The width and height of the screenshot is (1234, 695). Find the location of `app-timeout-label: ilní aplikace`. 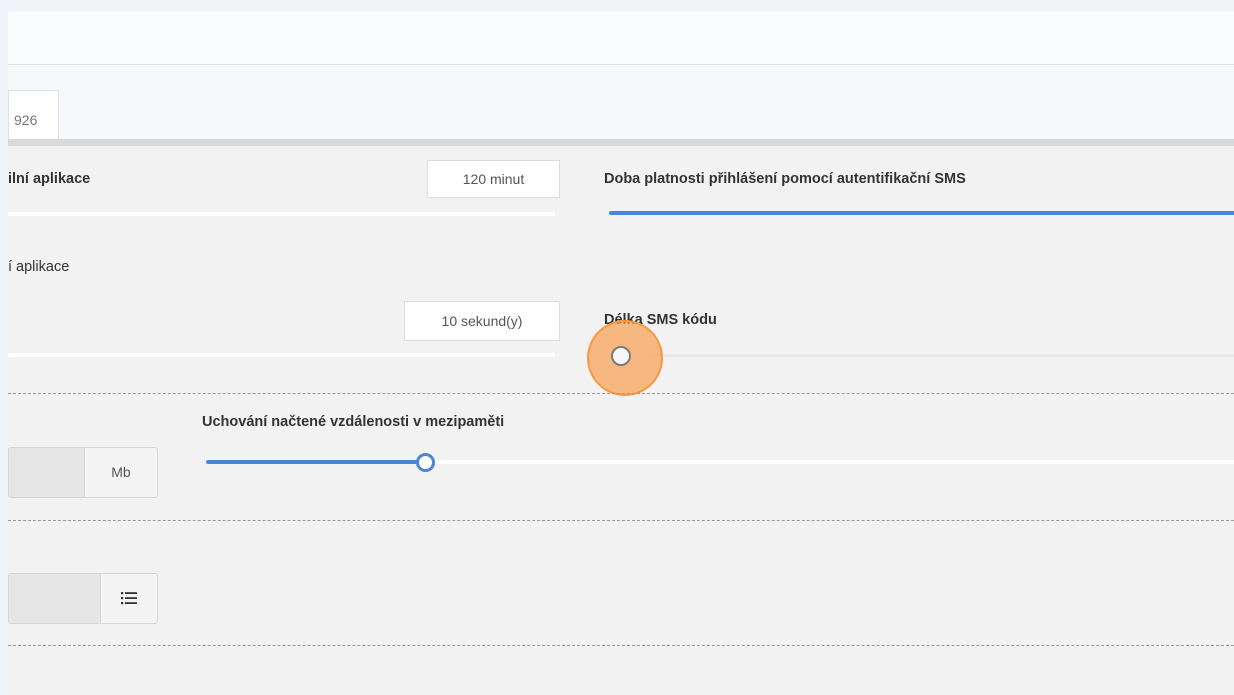

app-timeout-label: ilní aplikace is located at coordinates (49, 179).